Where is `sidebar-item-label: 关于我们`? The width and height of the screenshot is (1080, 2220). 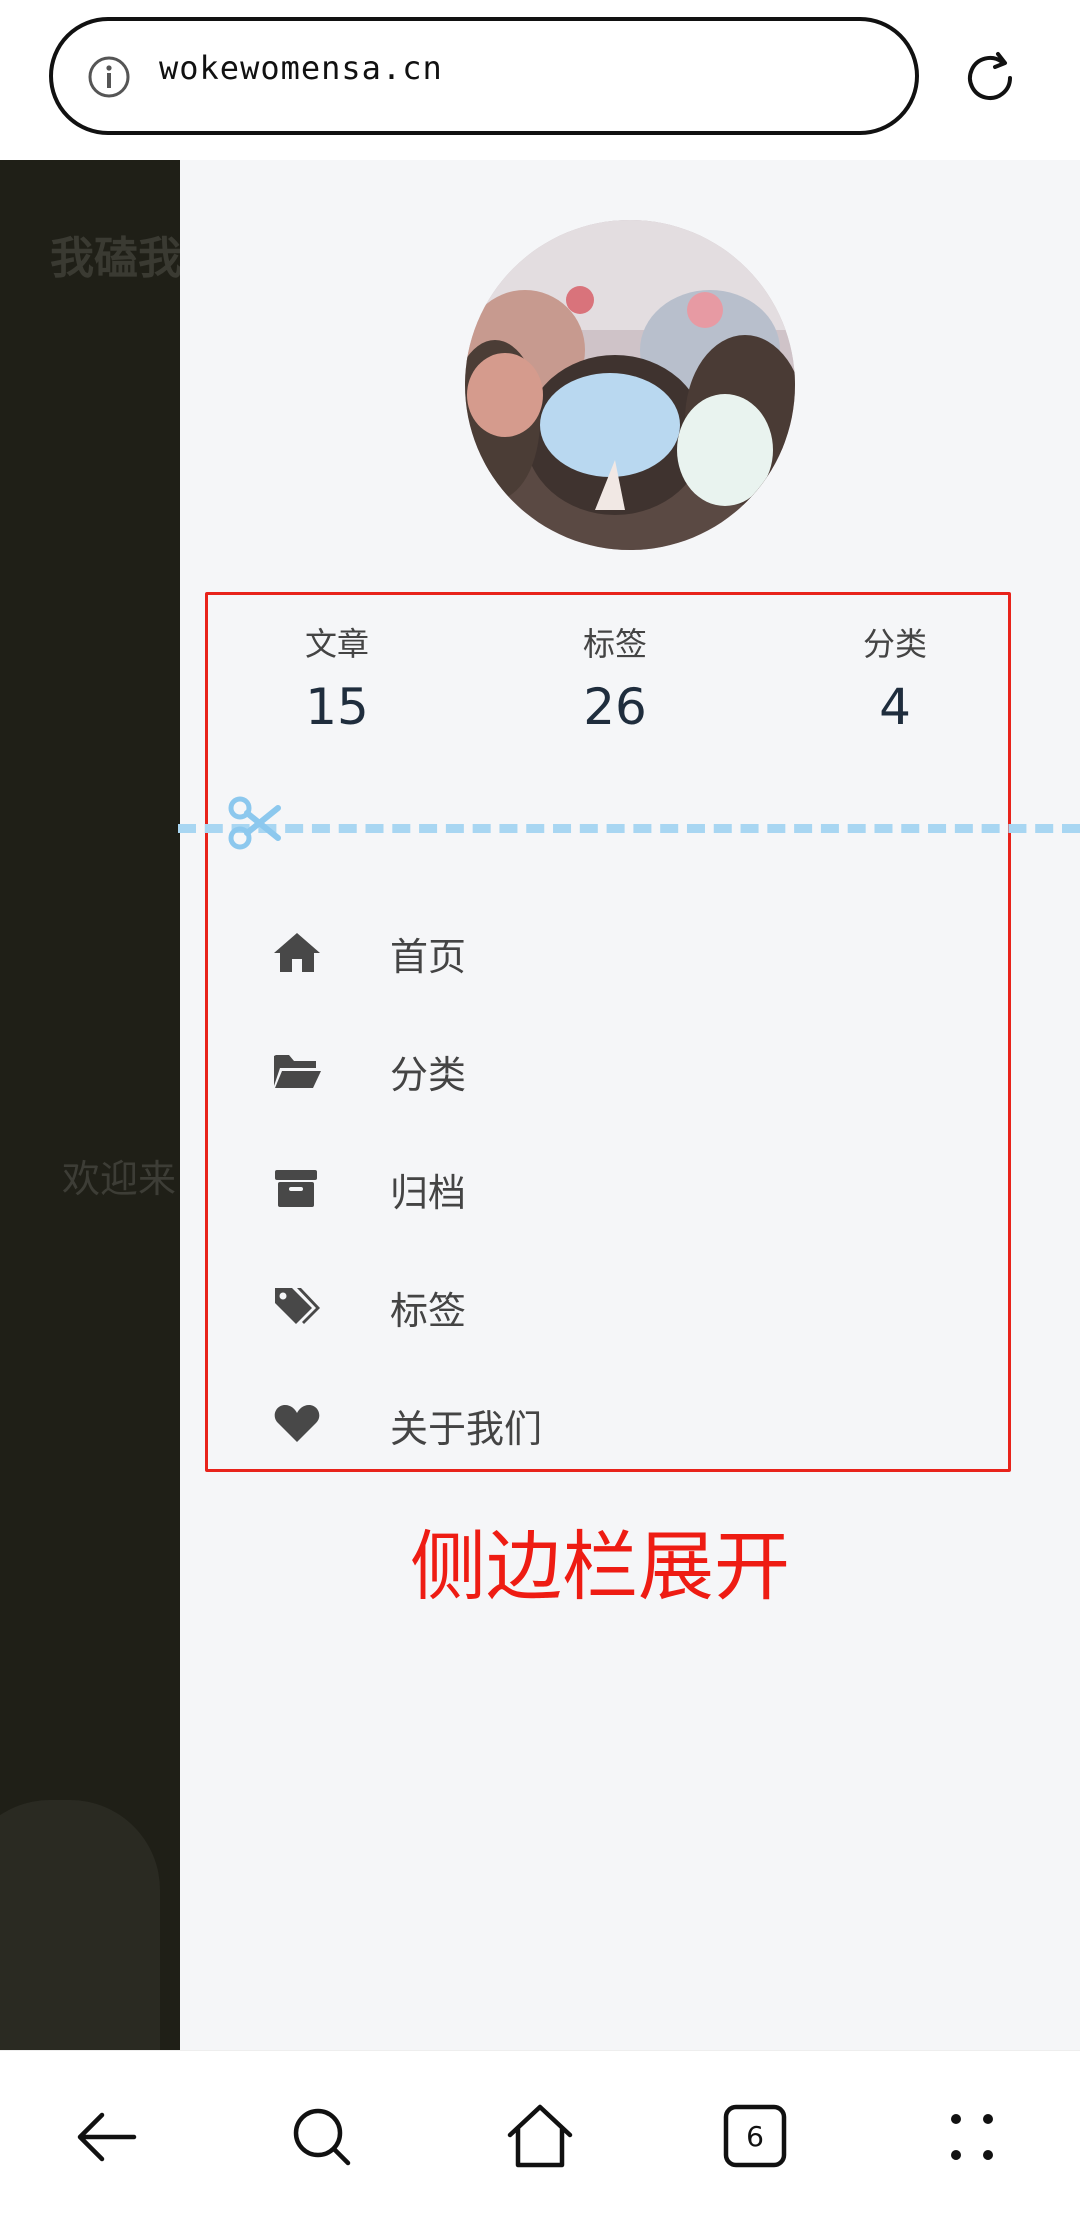 sidebar-item-label: 关于我们 is located at coordinates (466, 1429).